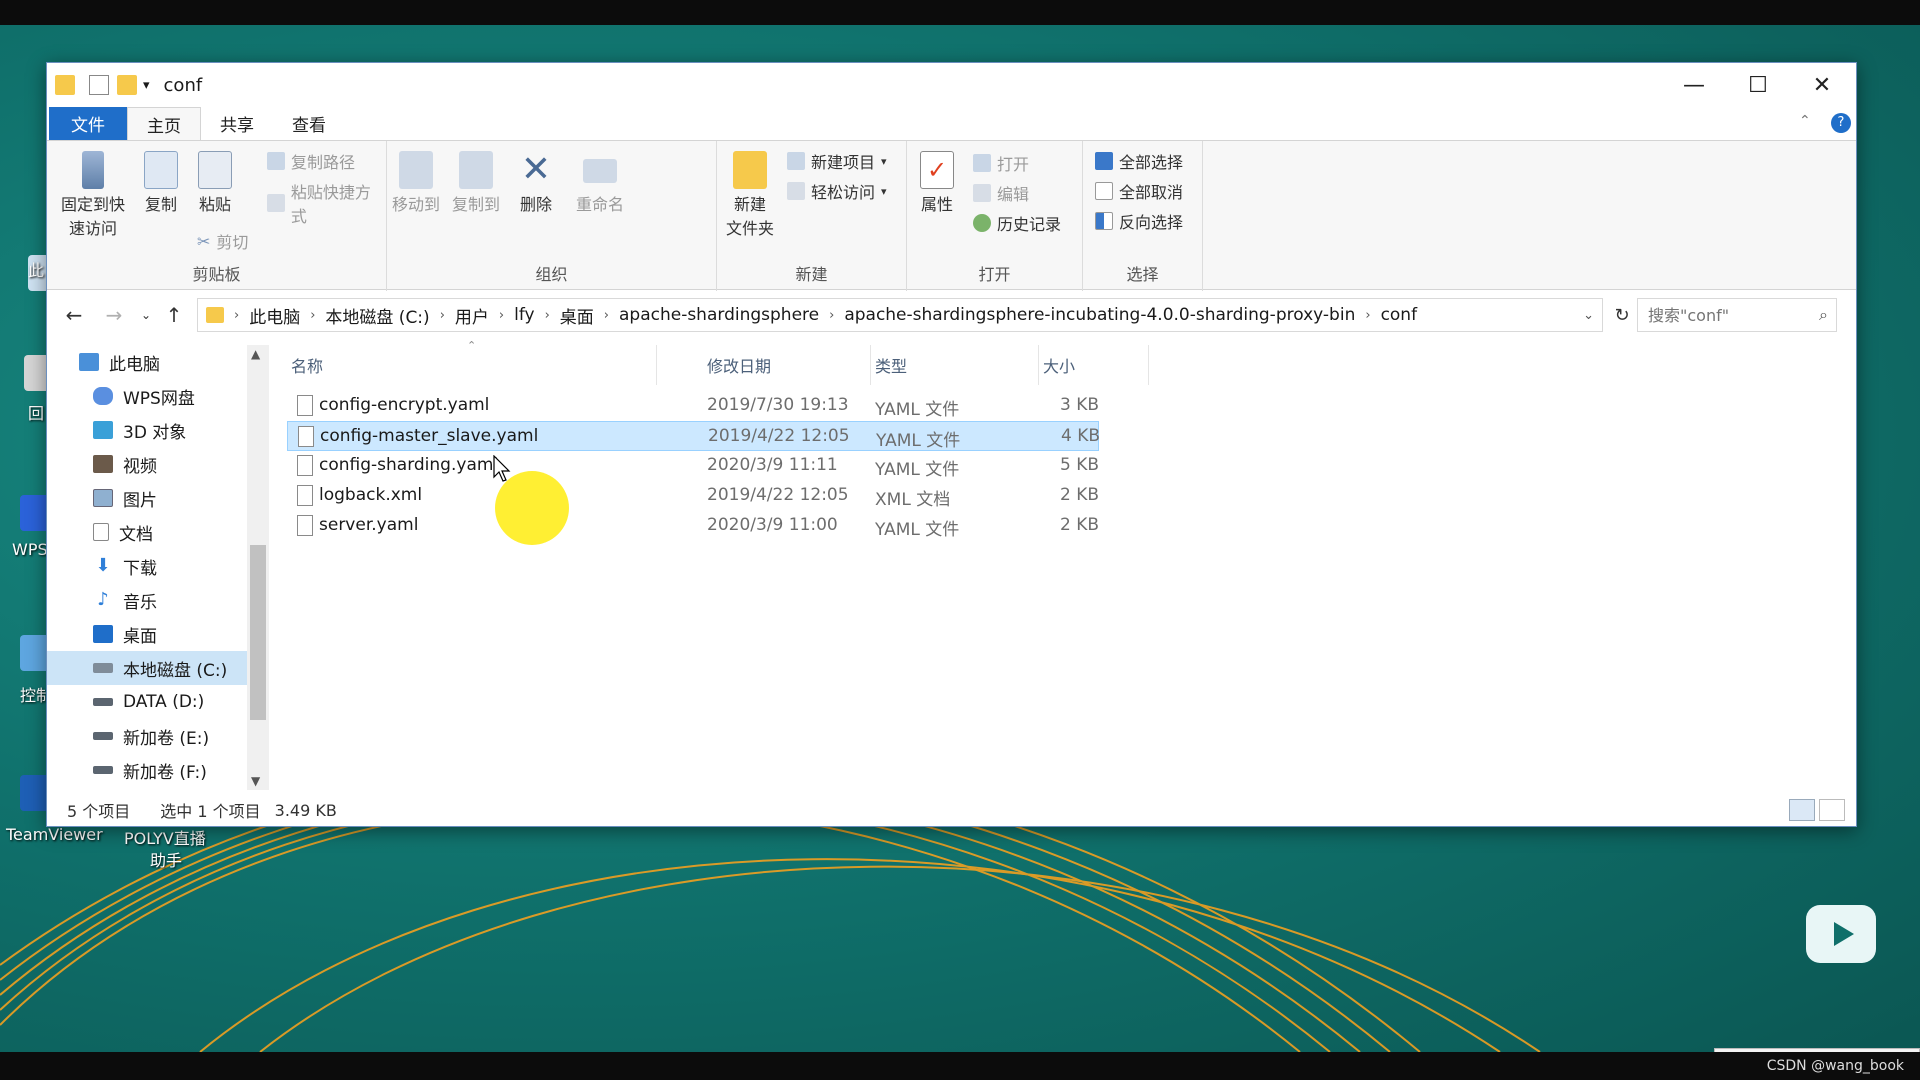 The width and height of the screenshot is (1920, 1080). Describe the element at coordinates (1822, 85) in the screenshot. I see `close-button: ✕` at that location.